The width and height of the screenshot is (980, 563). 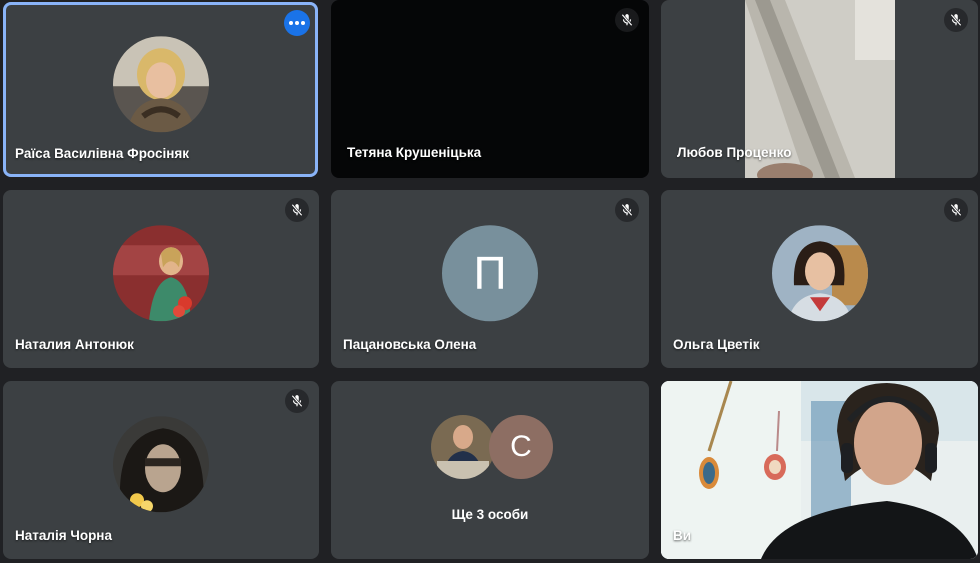 What do you see at coordinates (74, 344) in the screenshot?
I see `participant-name: Наталия Антонюк` at bounding box center [74, 344].